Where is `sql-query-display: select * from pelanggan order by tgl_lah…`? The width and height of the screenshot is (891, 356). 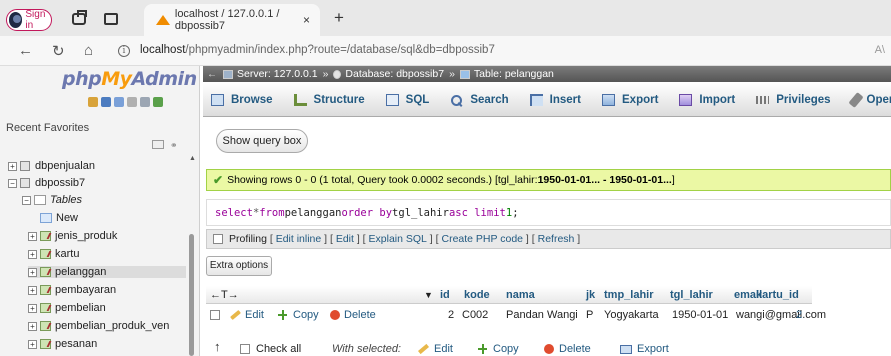
sql-query-display: select * from pelanggan order by tgl_lah… is located at coordinates (548, 212).